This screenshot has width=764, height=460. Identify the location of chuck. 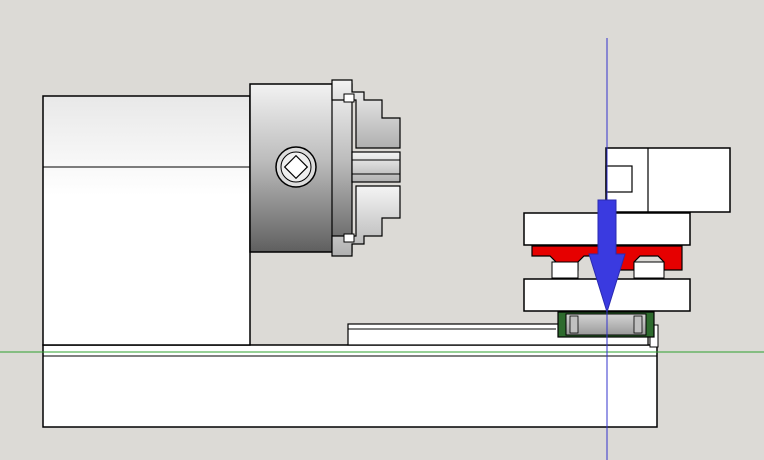
(325, 168).